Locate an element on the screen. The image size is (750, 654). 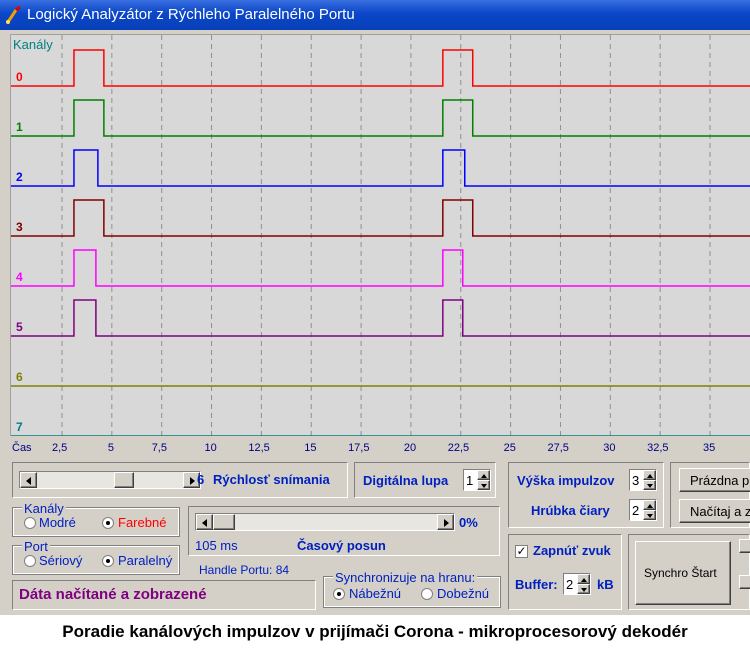
checkmark-icon: ✓ is located at coordinates (521, 551).